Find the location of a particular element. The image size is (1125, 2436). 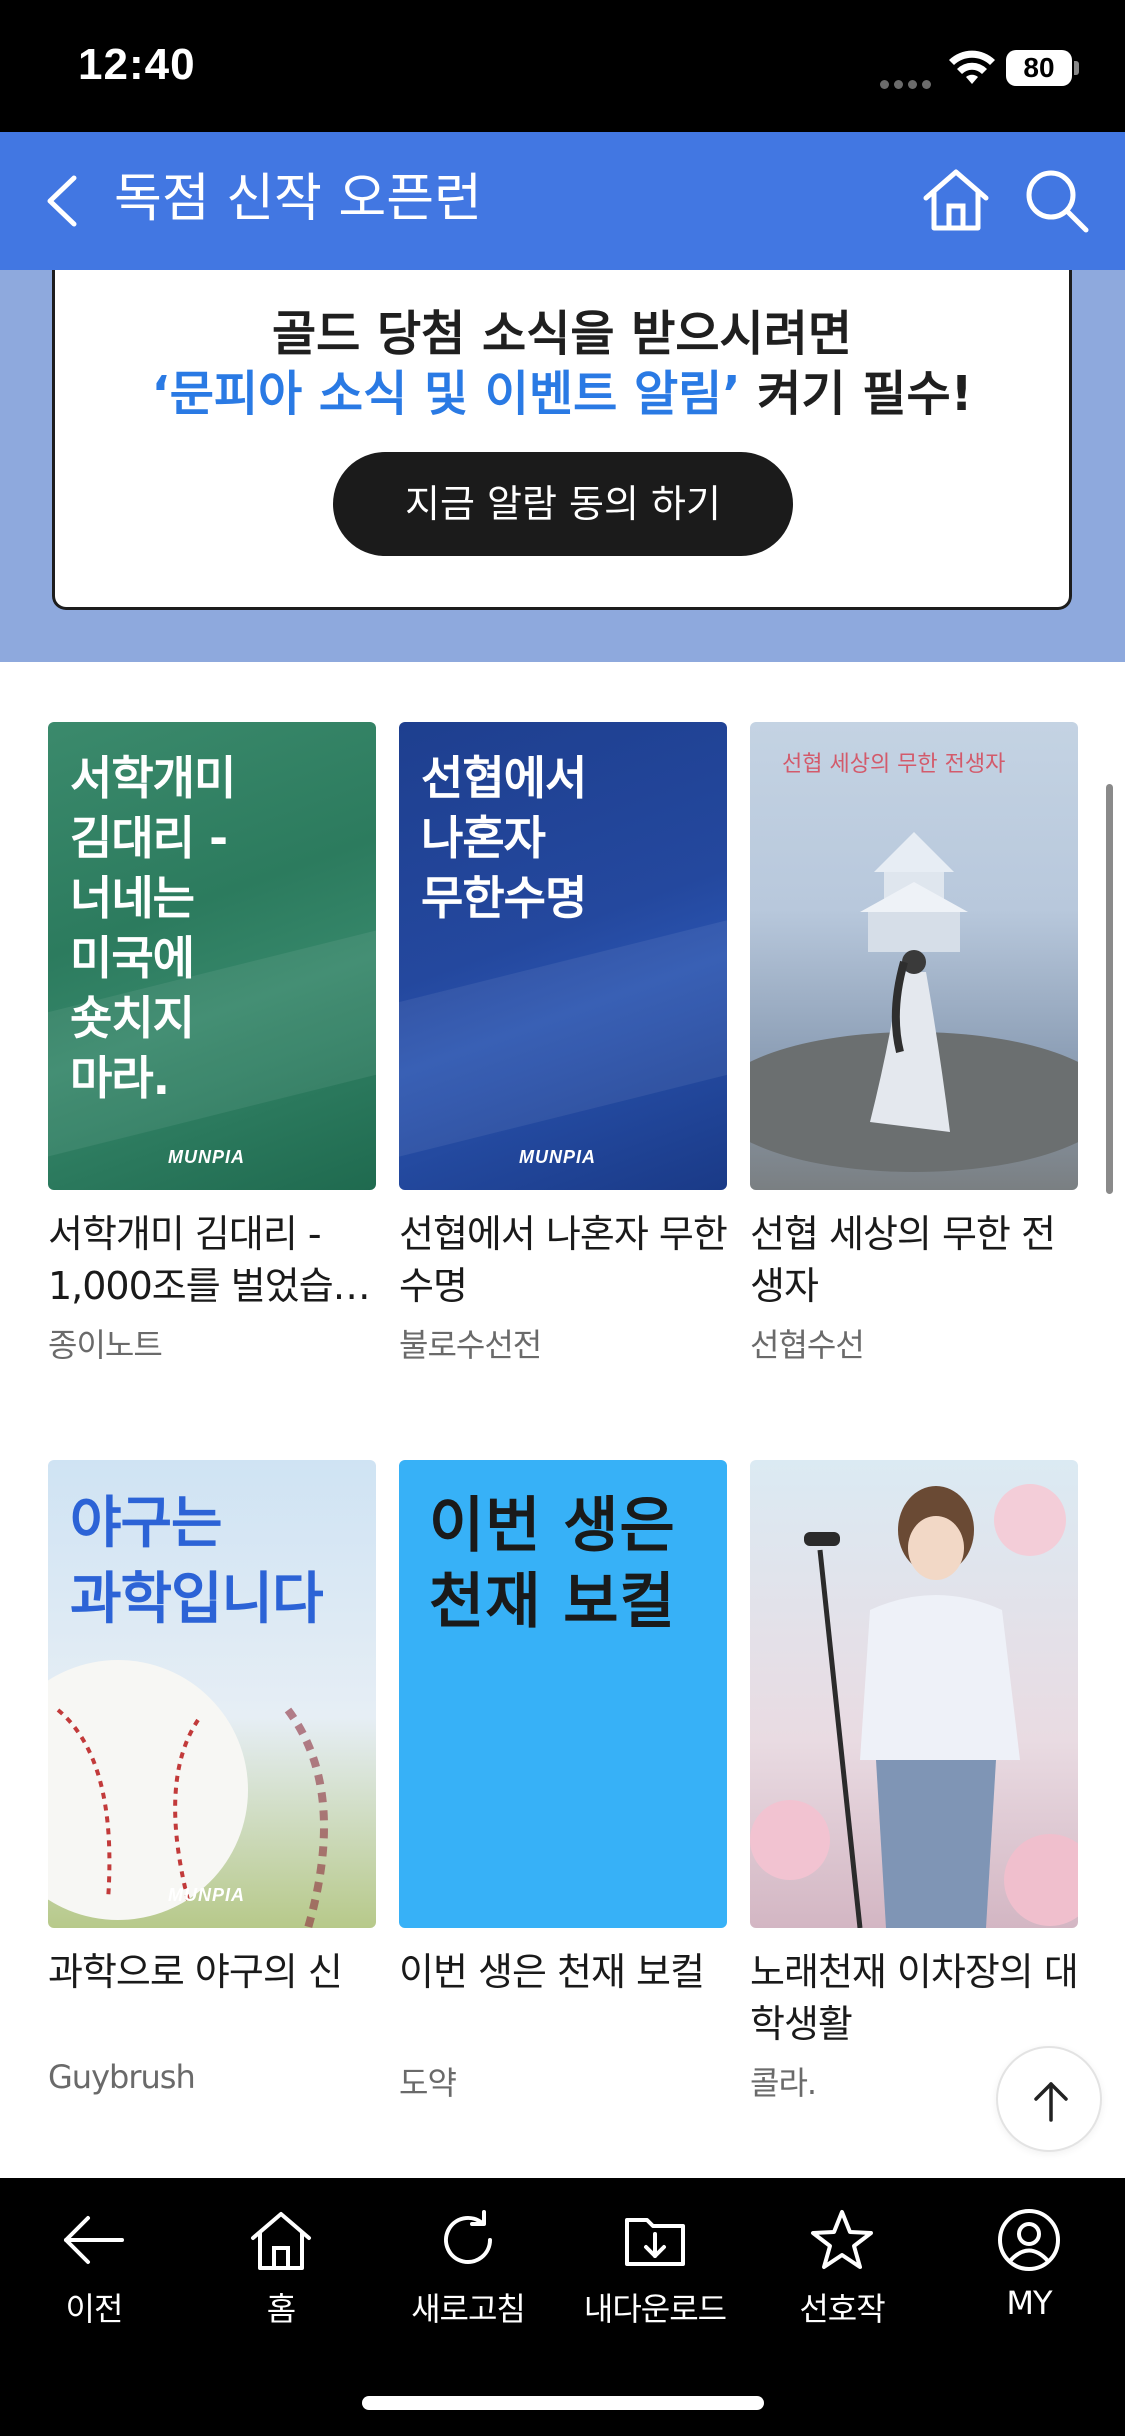

search-icon is located at coordinates (1056, 200).